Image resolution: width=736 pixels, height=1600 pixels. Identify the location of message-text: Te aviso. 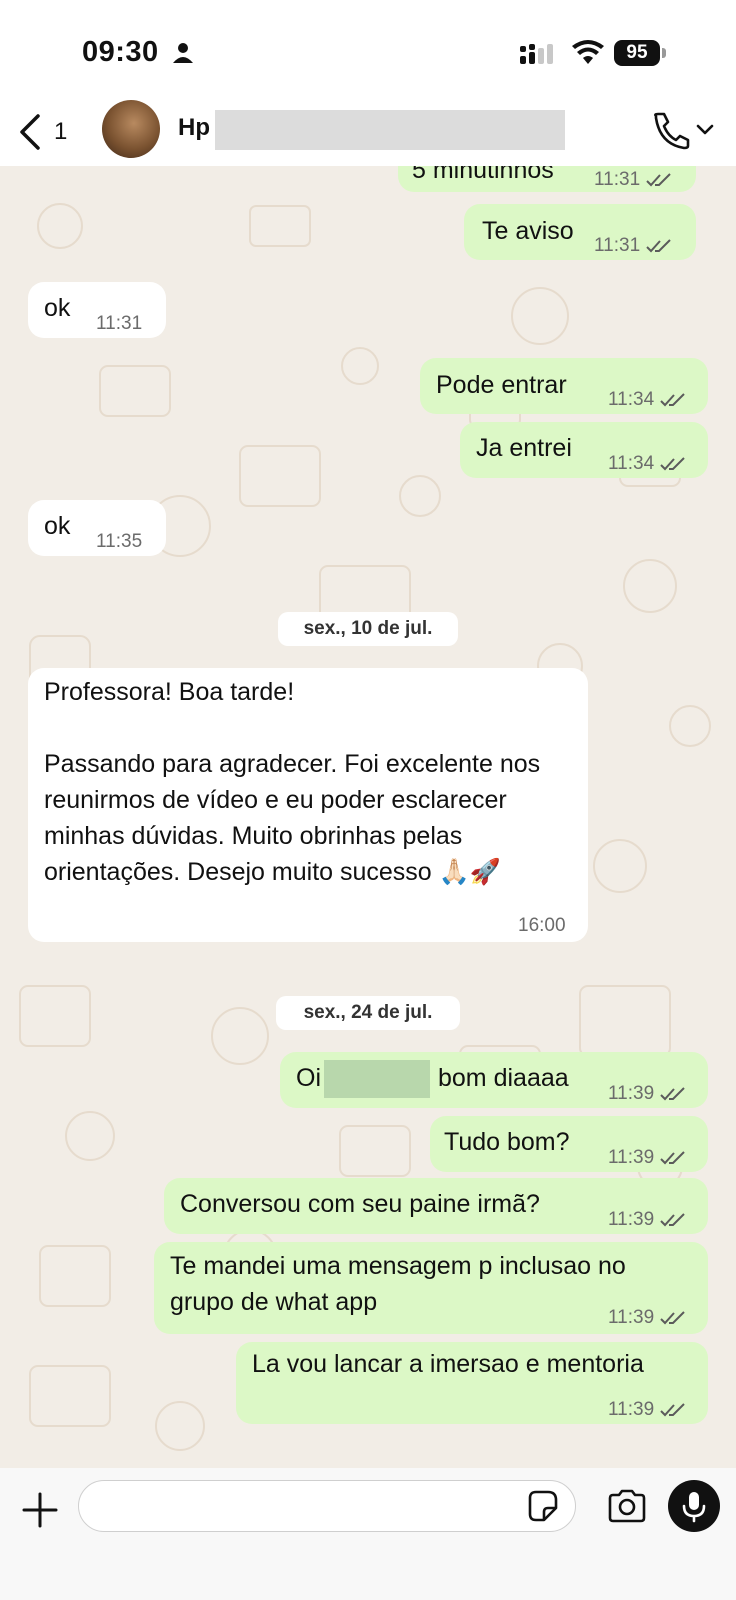
(528, 231).